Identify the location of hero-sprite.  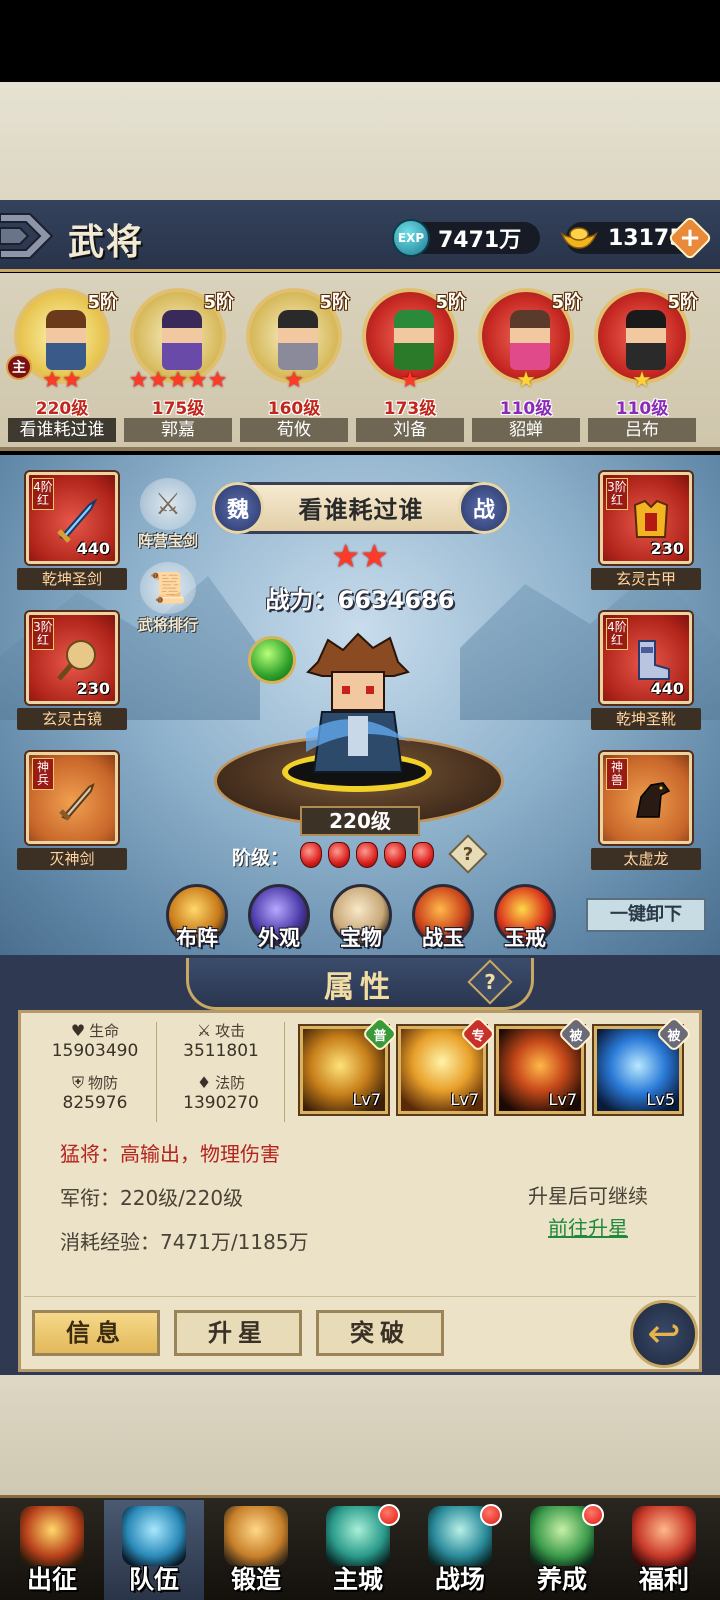
(358, 707).